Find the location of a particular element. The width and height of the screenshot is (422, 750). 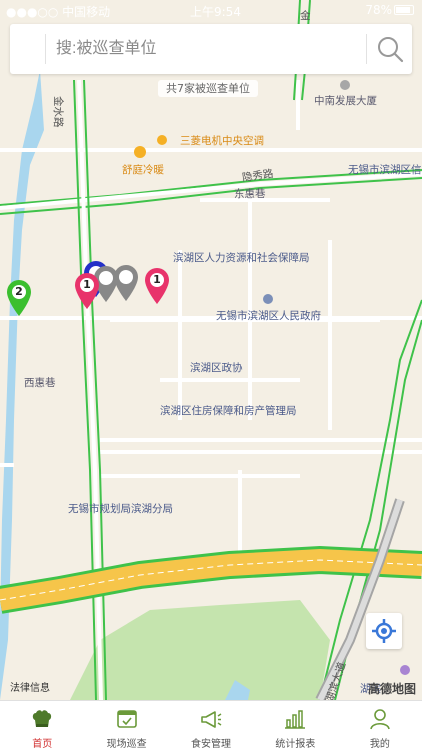

status-bar: ●●●○○ 中国移动 上午9:54 78% is located at coordinates (211, 11).